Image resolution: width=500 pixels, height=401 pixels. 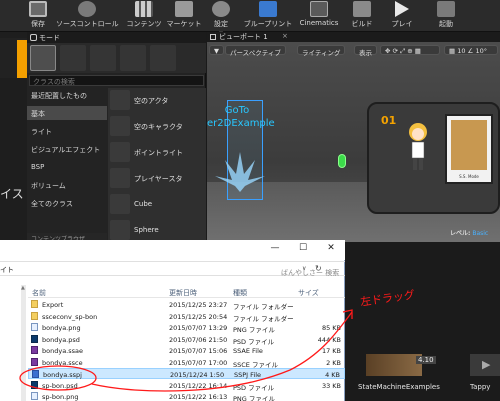 I want to click on marketplace-button: マーケット, so click(x=184, y=16).